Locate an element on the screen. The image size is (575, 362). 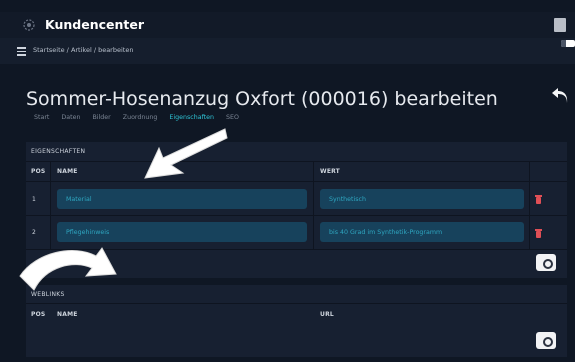
section-title: EIGENSCHAFTEN is located at coordinates (58, 151).